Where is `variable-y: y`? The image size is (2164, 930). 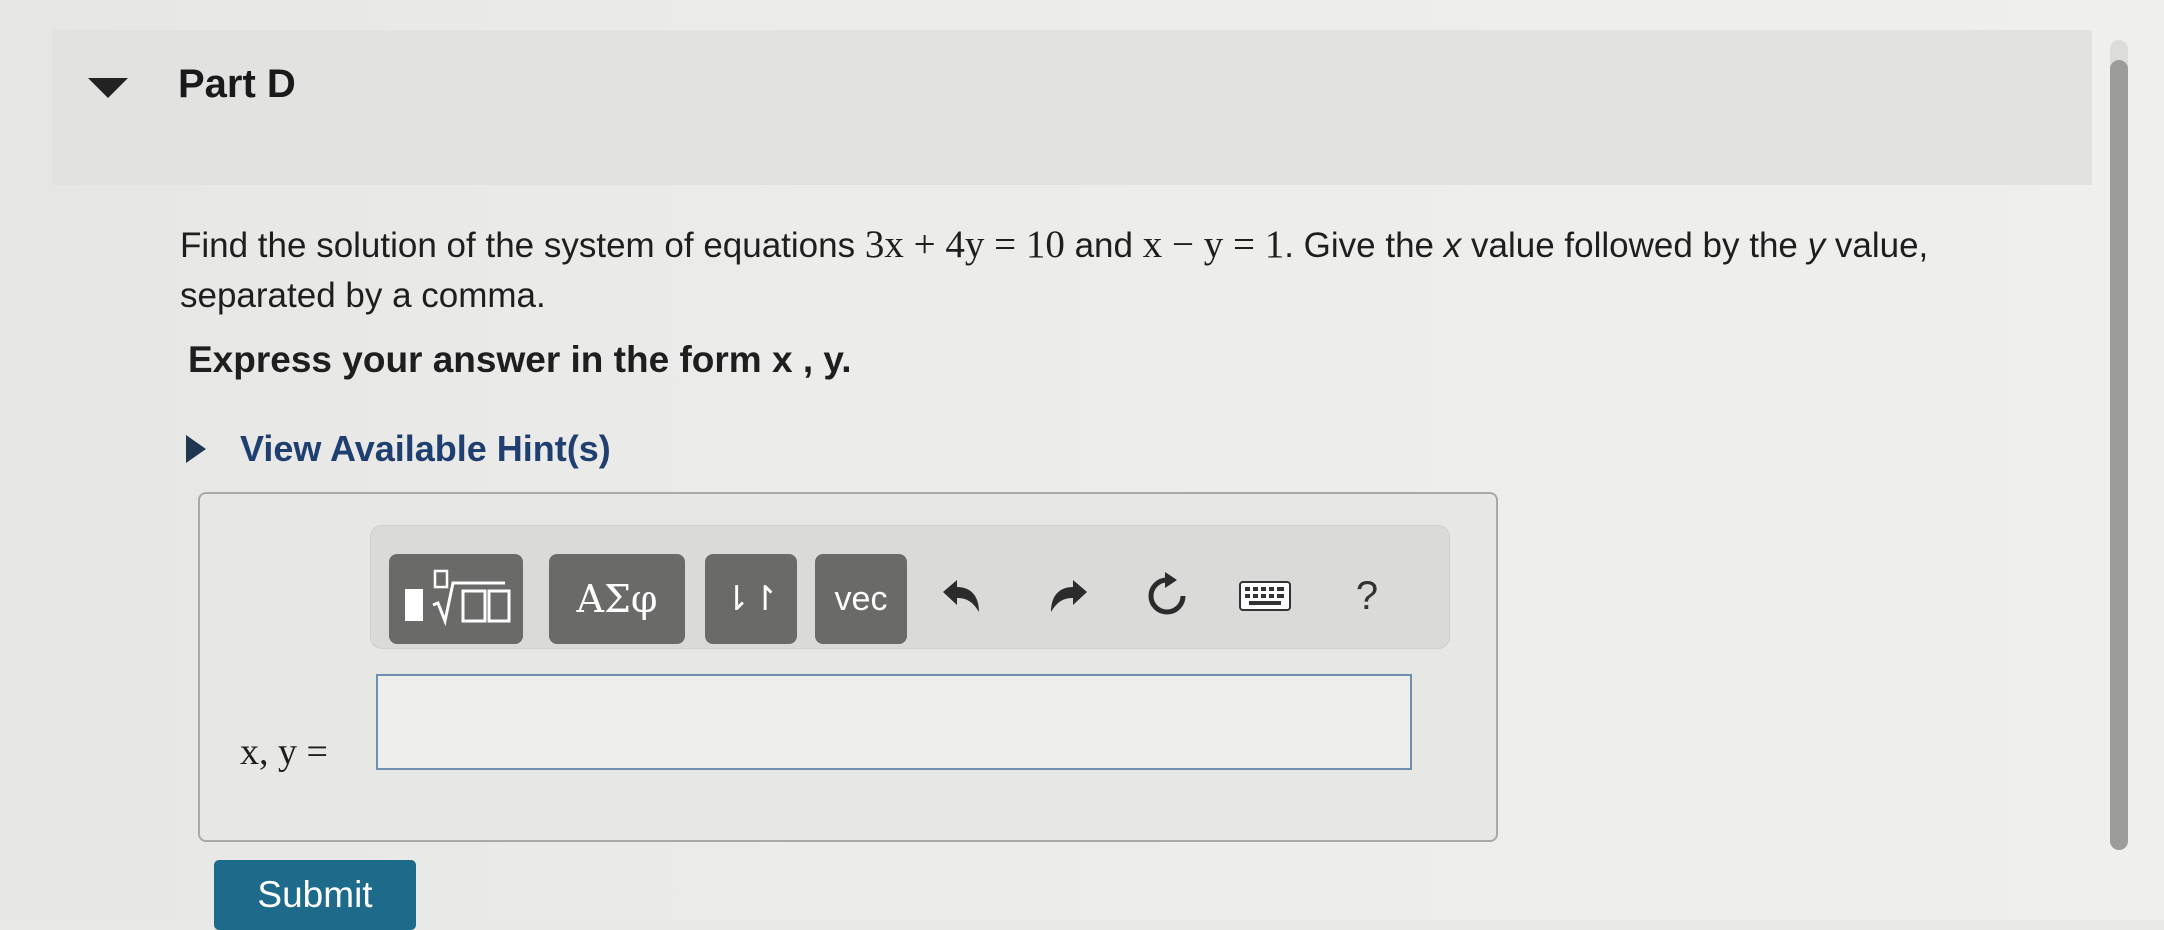
variable-y: y is located at coordinates (1816, 245).